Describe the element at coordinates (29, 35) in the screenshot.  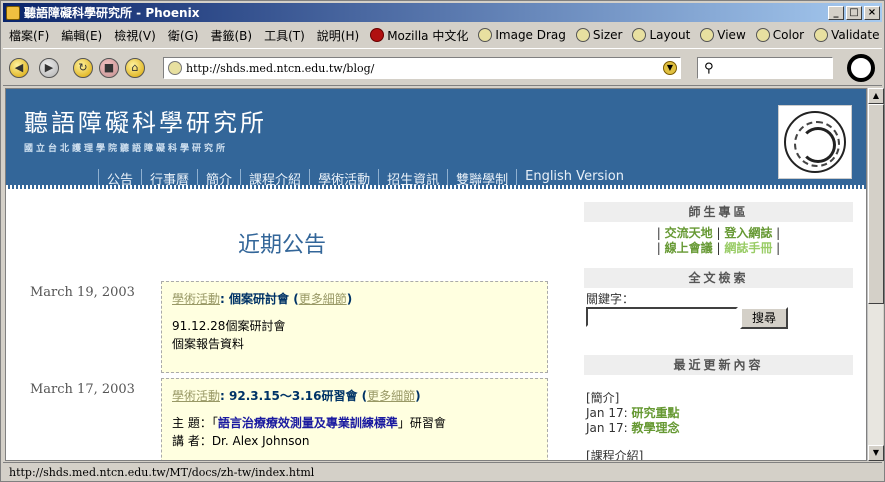
I see `menu-file: 檔案(F)` at that location.